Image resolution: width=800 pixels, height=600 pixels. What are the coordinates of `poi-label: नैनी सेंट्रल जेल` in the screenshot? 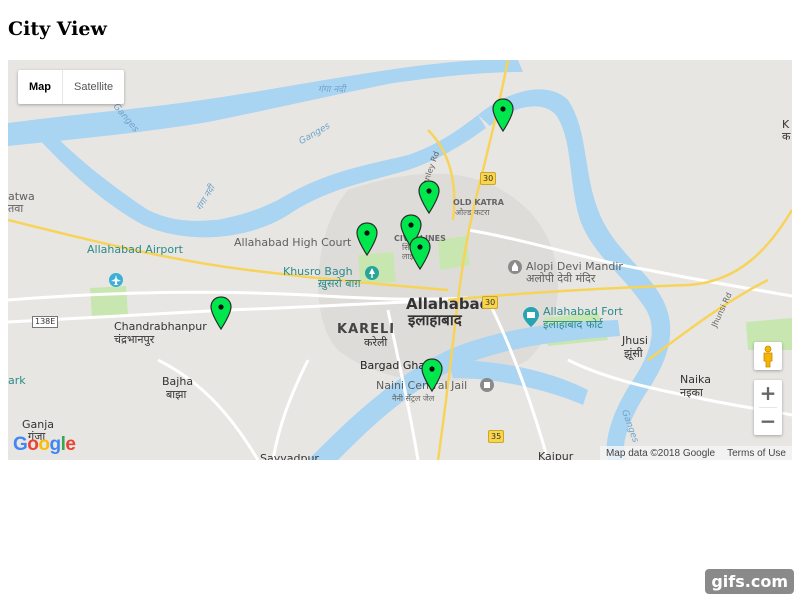 It's located at (413, 398).